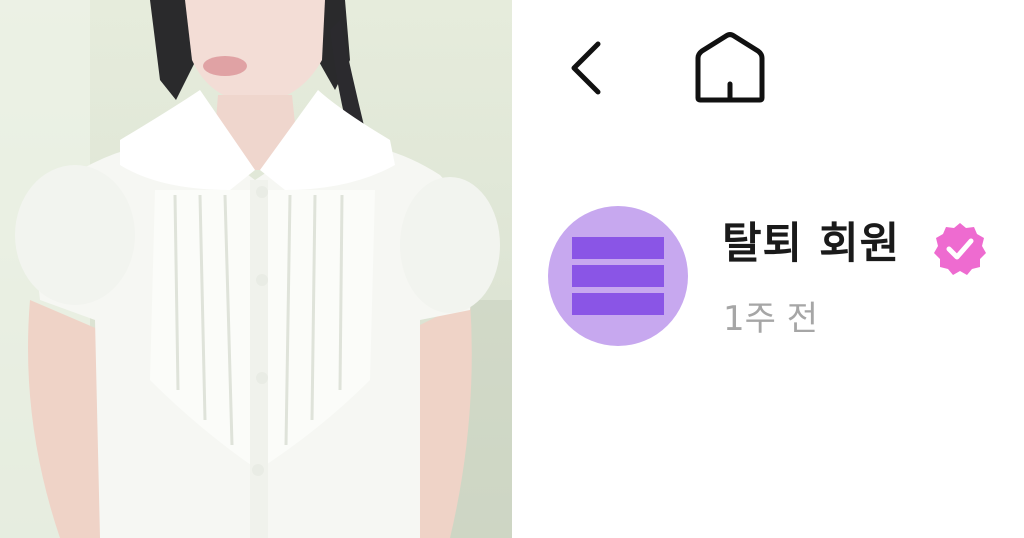 The height and width of the screenshot is (538, 1024). I want to click on home-icon, so click(730, 67).